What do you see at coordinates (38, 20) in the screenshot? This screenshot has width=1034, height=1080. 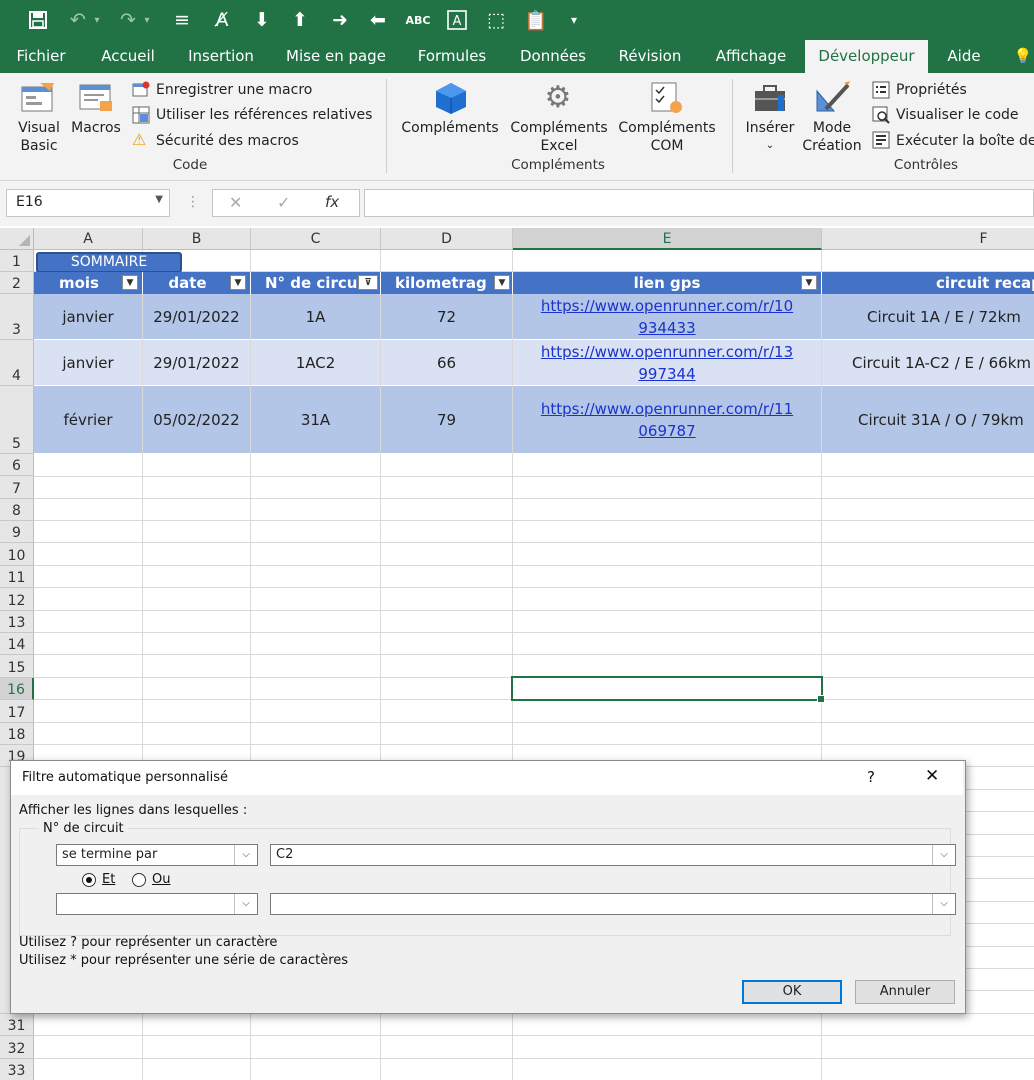 I see `save-icon` at bounding box center [38, 20].